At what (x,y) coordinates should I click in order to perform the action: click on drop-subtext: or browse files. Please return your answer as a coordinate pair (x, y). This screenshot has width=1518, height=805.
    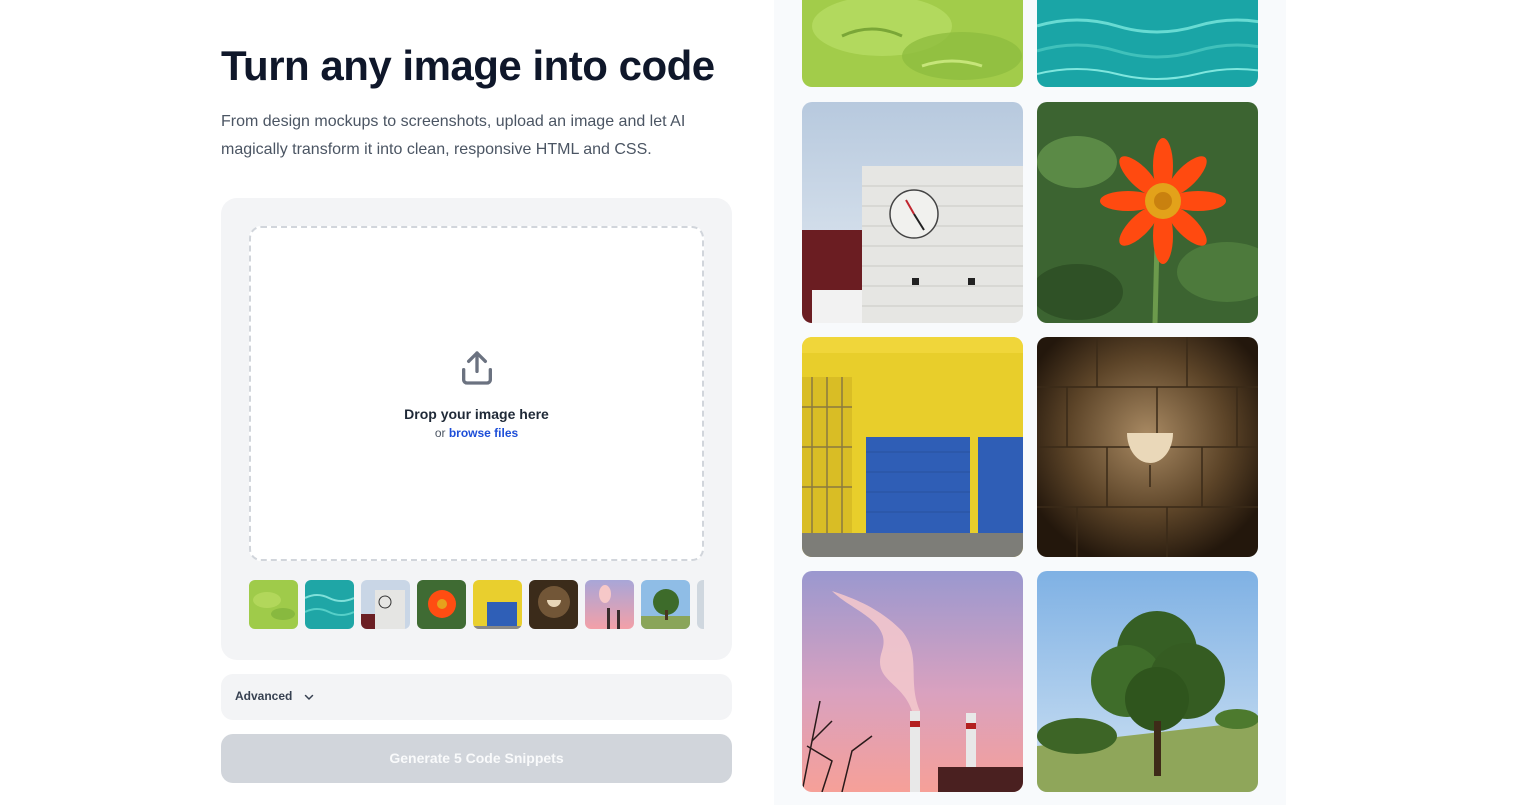
    Looking at the image, I should click on (476, 433).